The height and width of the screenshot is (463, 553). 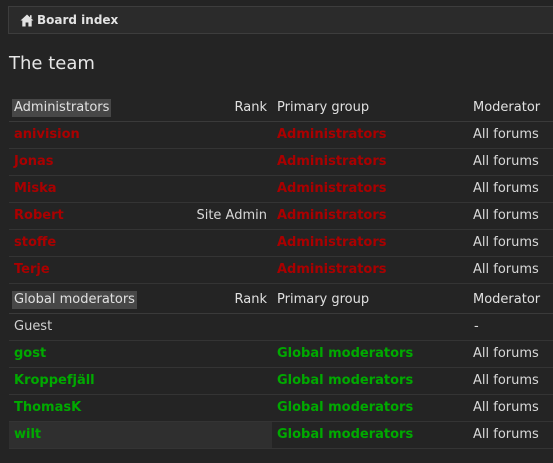 What do you see at coordinates (33, 326) in the screenshot?
I see `username-label: Guest` at bounding box center [33, 326].